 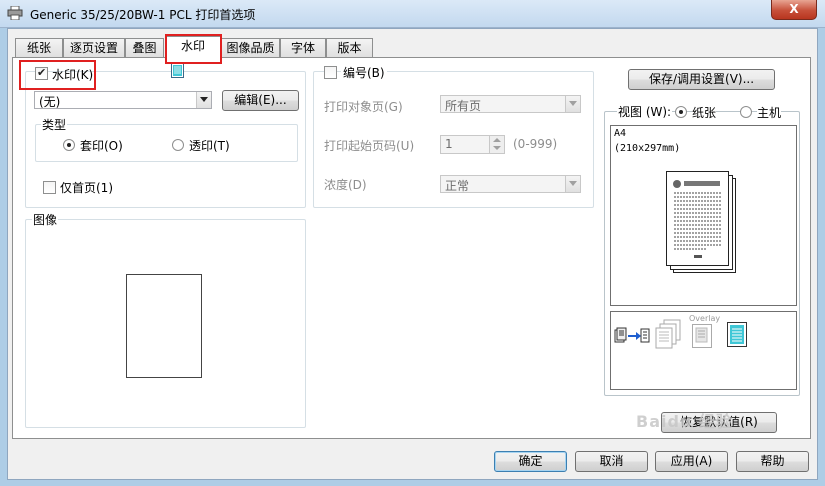 What do you see at coordinates (611, 461) in the screenshot?
I see `cancel-button: 取消` at bounding box center [611, 461].